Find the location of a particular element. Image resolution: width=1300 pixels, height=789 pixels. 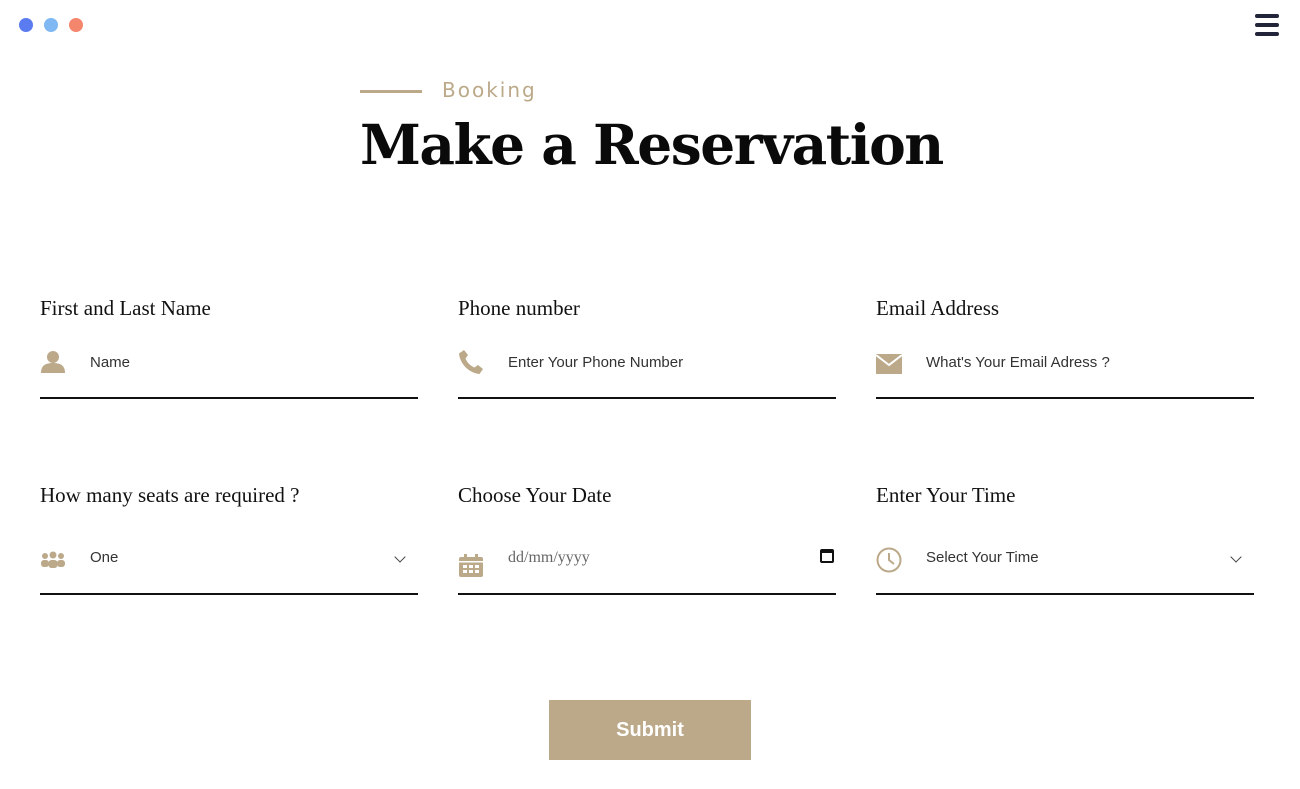

date-field: Choose Your Date dd/mm/yyyy is located at coordinates (647, 539).